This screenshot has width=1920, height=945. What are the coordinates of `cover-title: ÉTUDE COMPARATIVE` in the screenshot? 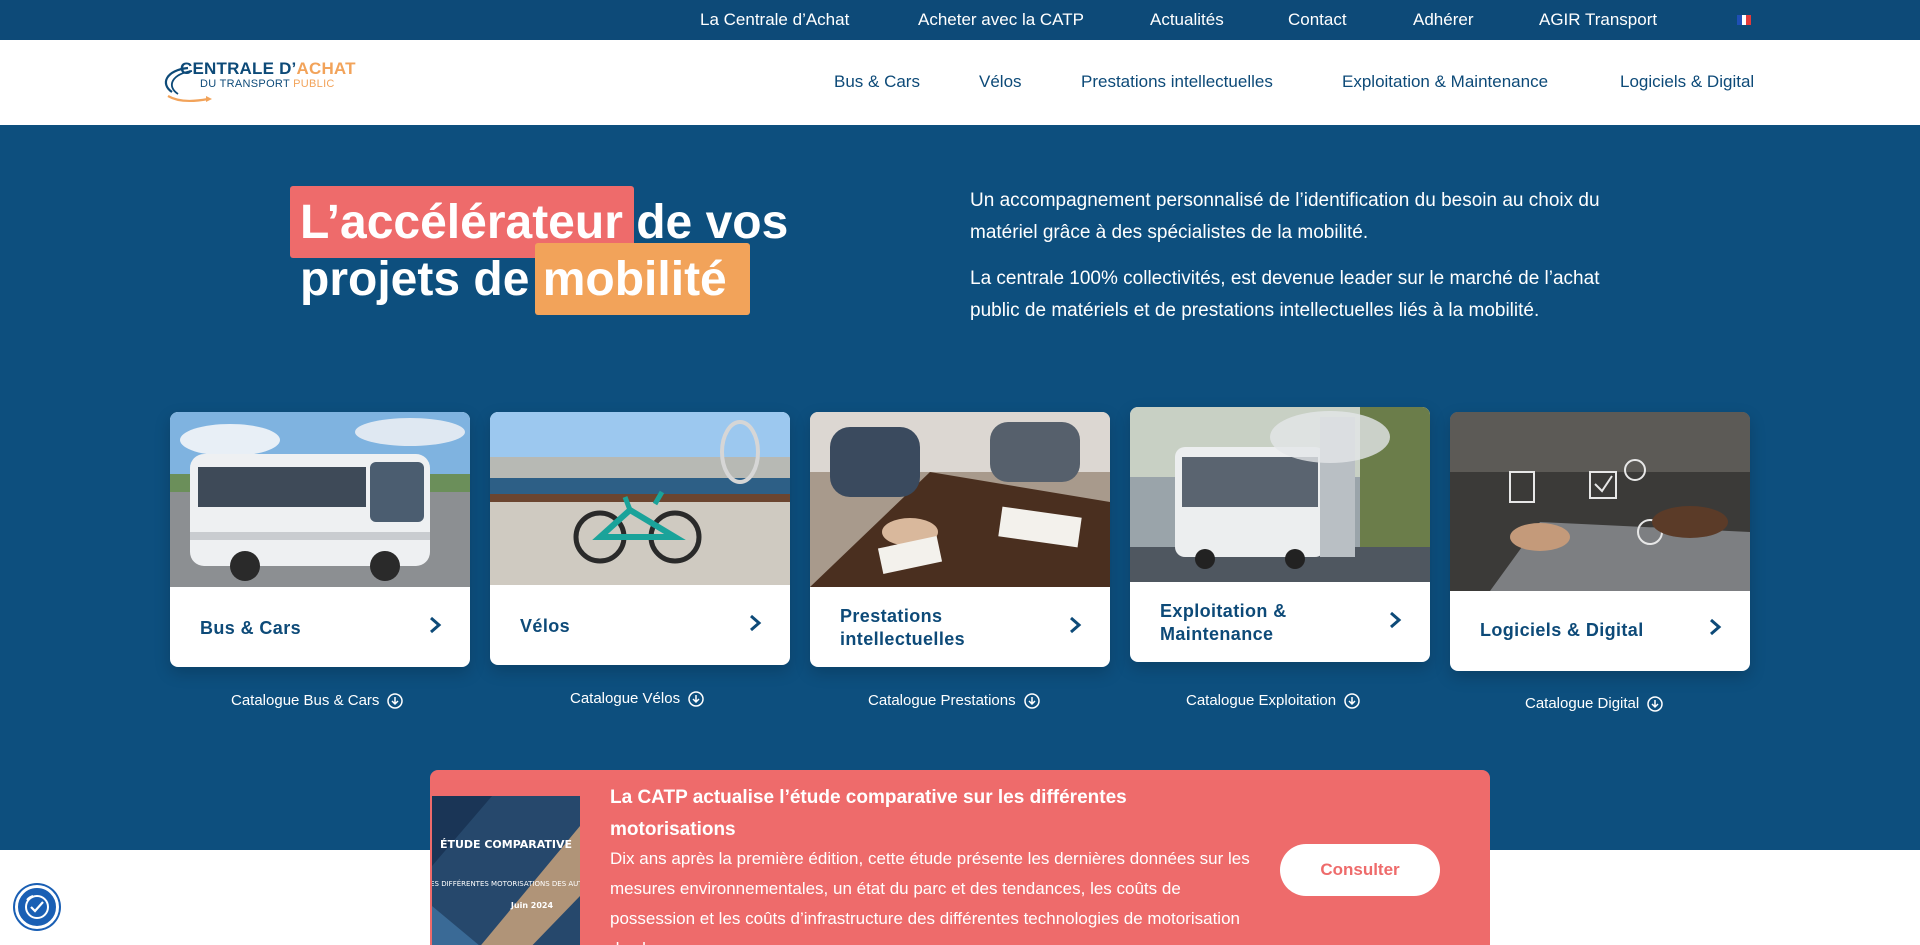 It's located at (506, 844).